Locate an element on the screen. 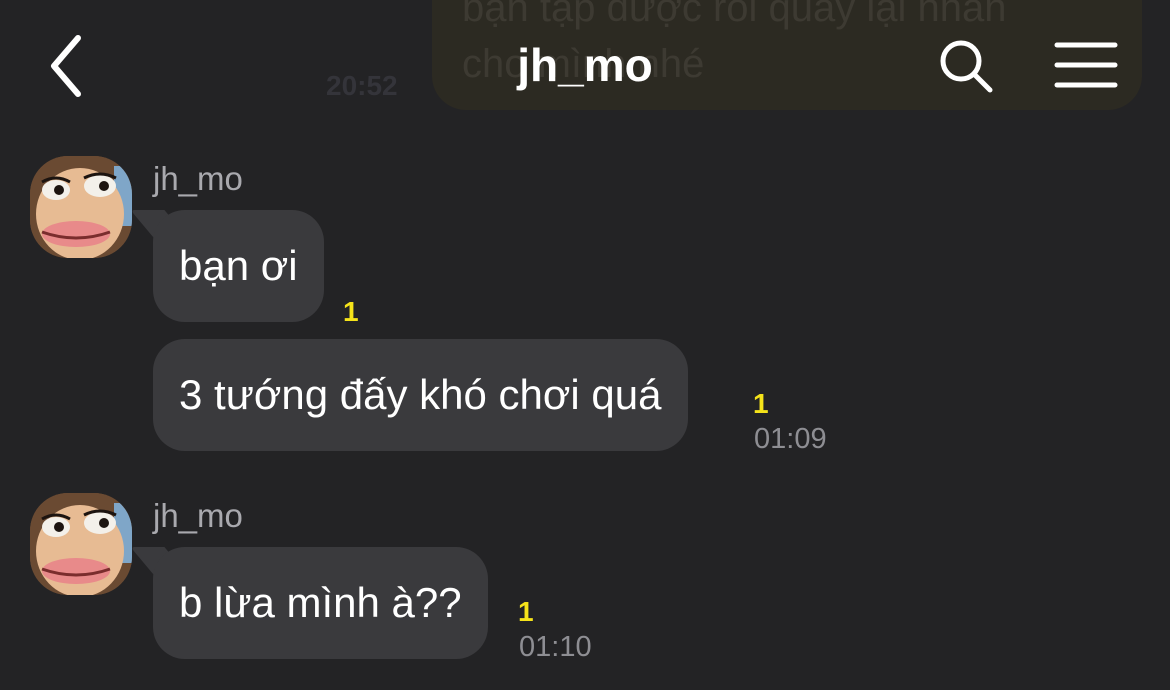 The width and height of the screenshot is (1170, 690). chevron-left-icon is located at coordinates (66, 66).